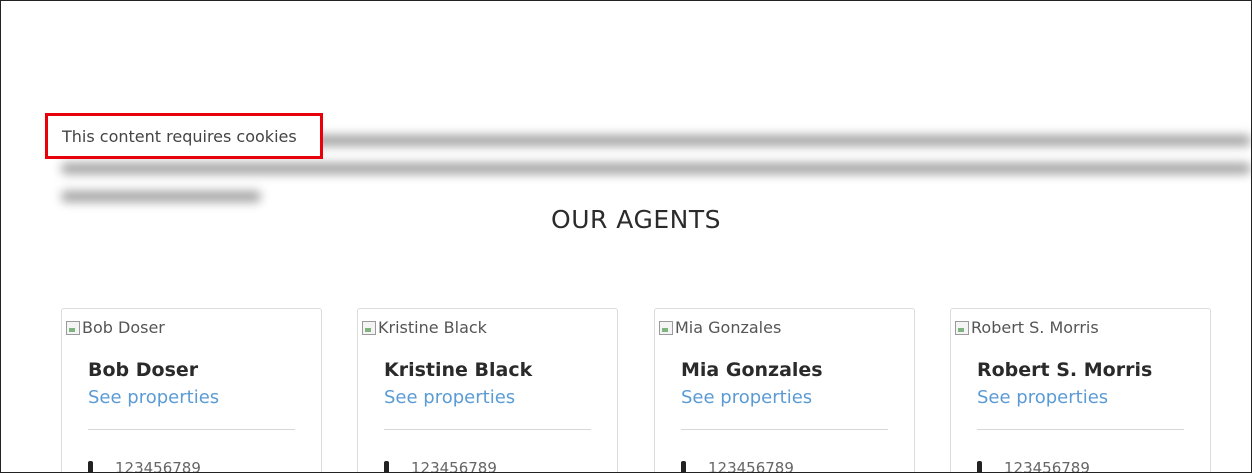 Image resolution: width=1252 pixels, height=473 pixels. I want to click on cookie-notice: This content requires cookies, so click(184, 136).